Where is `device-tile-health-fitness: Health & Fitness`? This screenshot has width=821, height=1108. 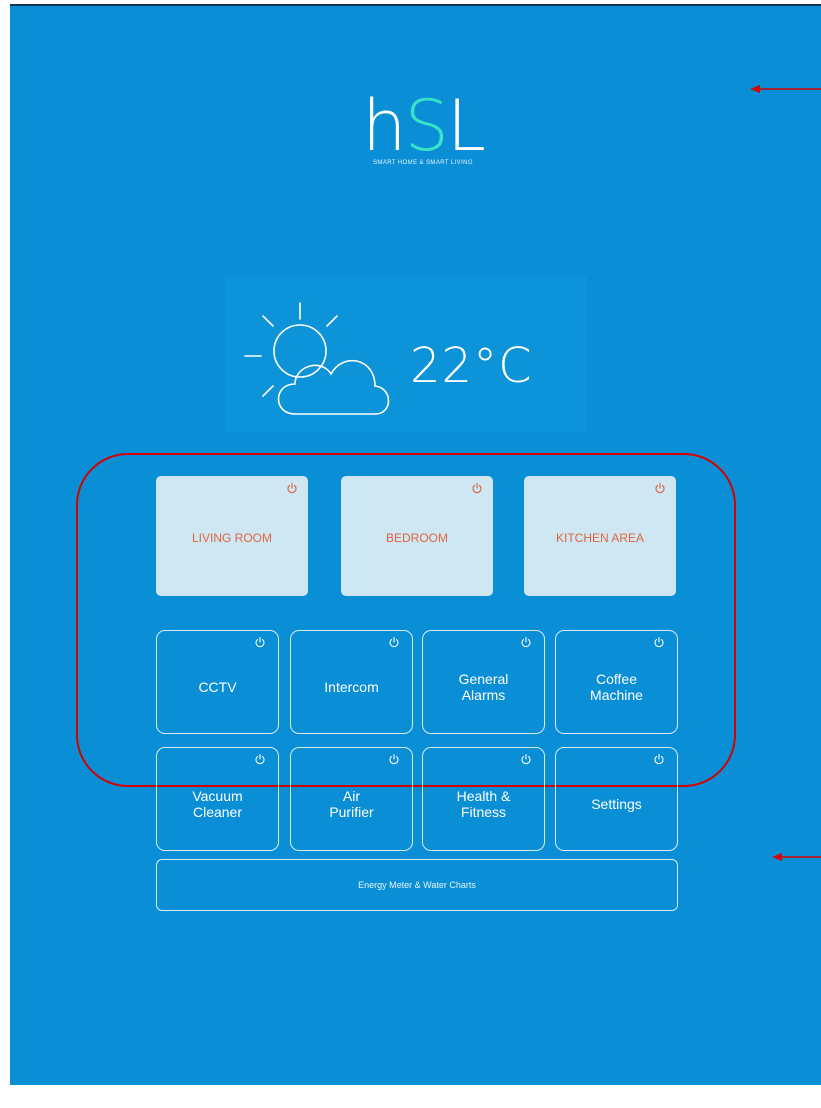
device-tile-health-fitness: Health & Fitness is located at coordinates (483, 799).